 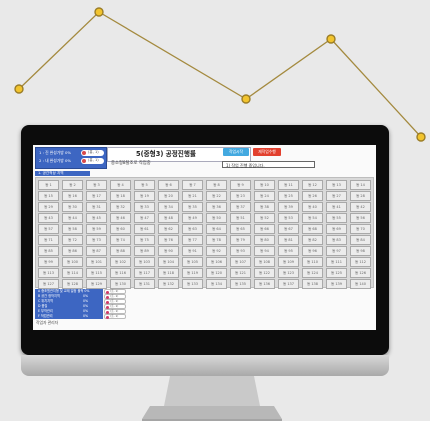 What do you see at coordinates (240, 240) in the screenshot?
I see `grid-cell: 동 79` at bounding box center [240, 240].